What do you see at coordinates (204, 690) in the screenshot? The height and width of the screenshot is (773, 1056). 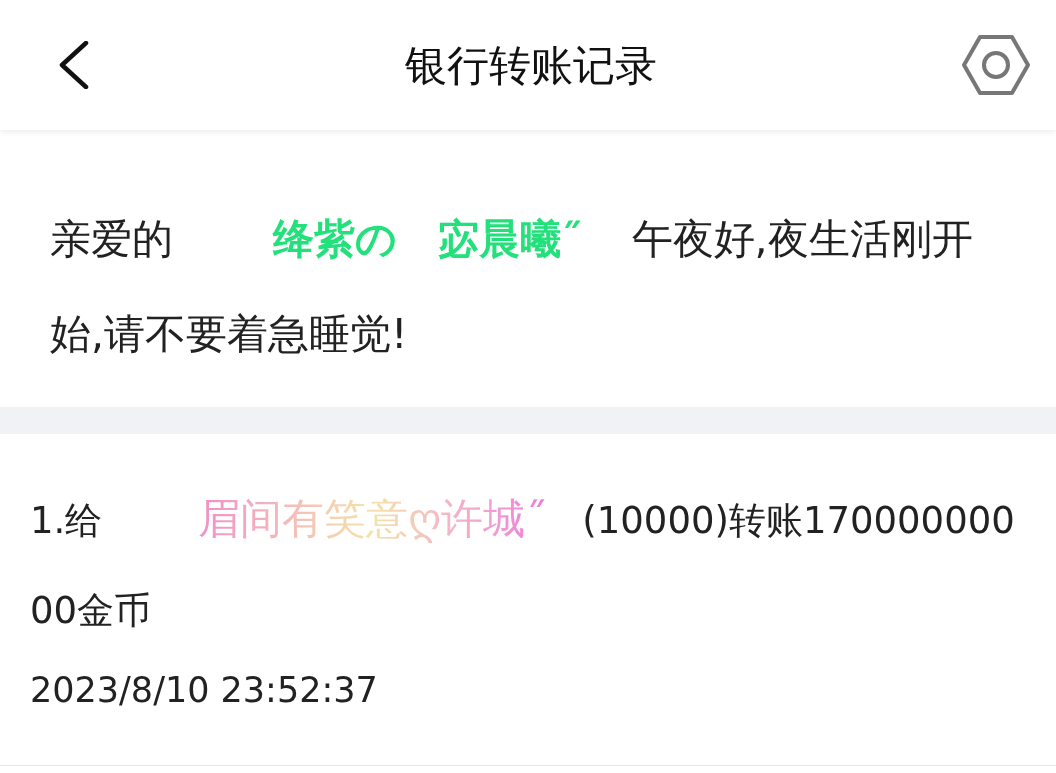 I see `record-time: 2023/8/10 23:52:37` at bounding box center [204, 690].